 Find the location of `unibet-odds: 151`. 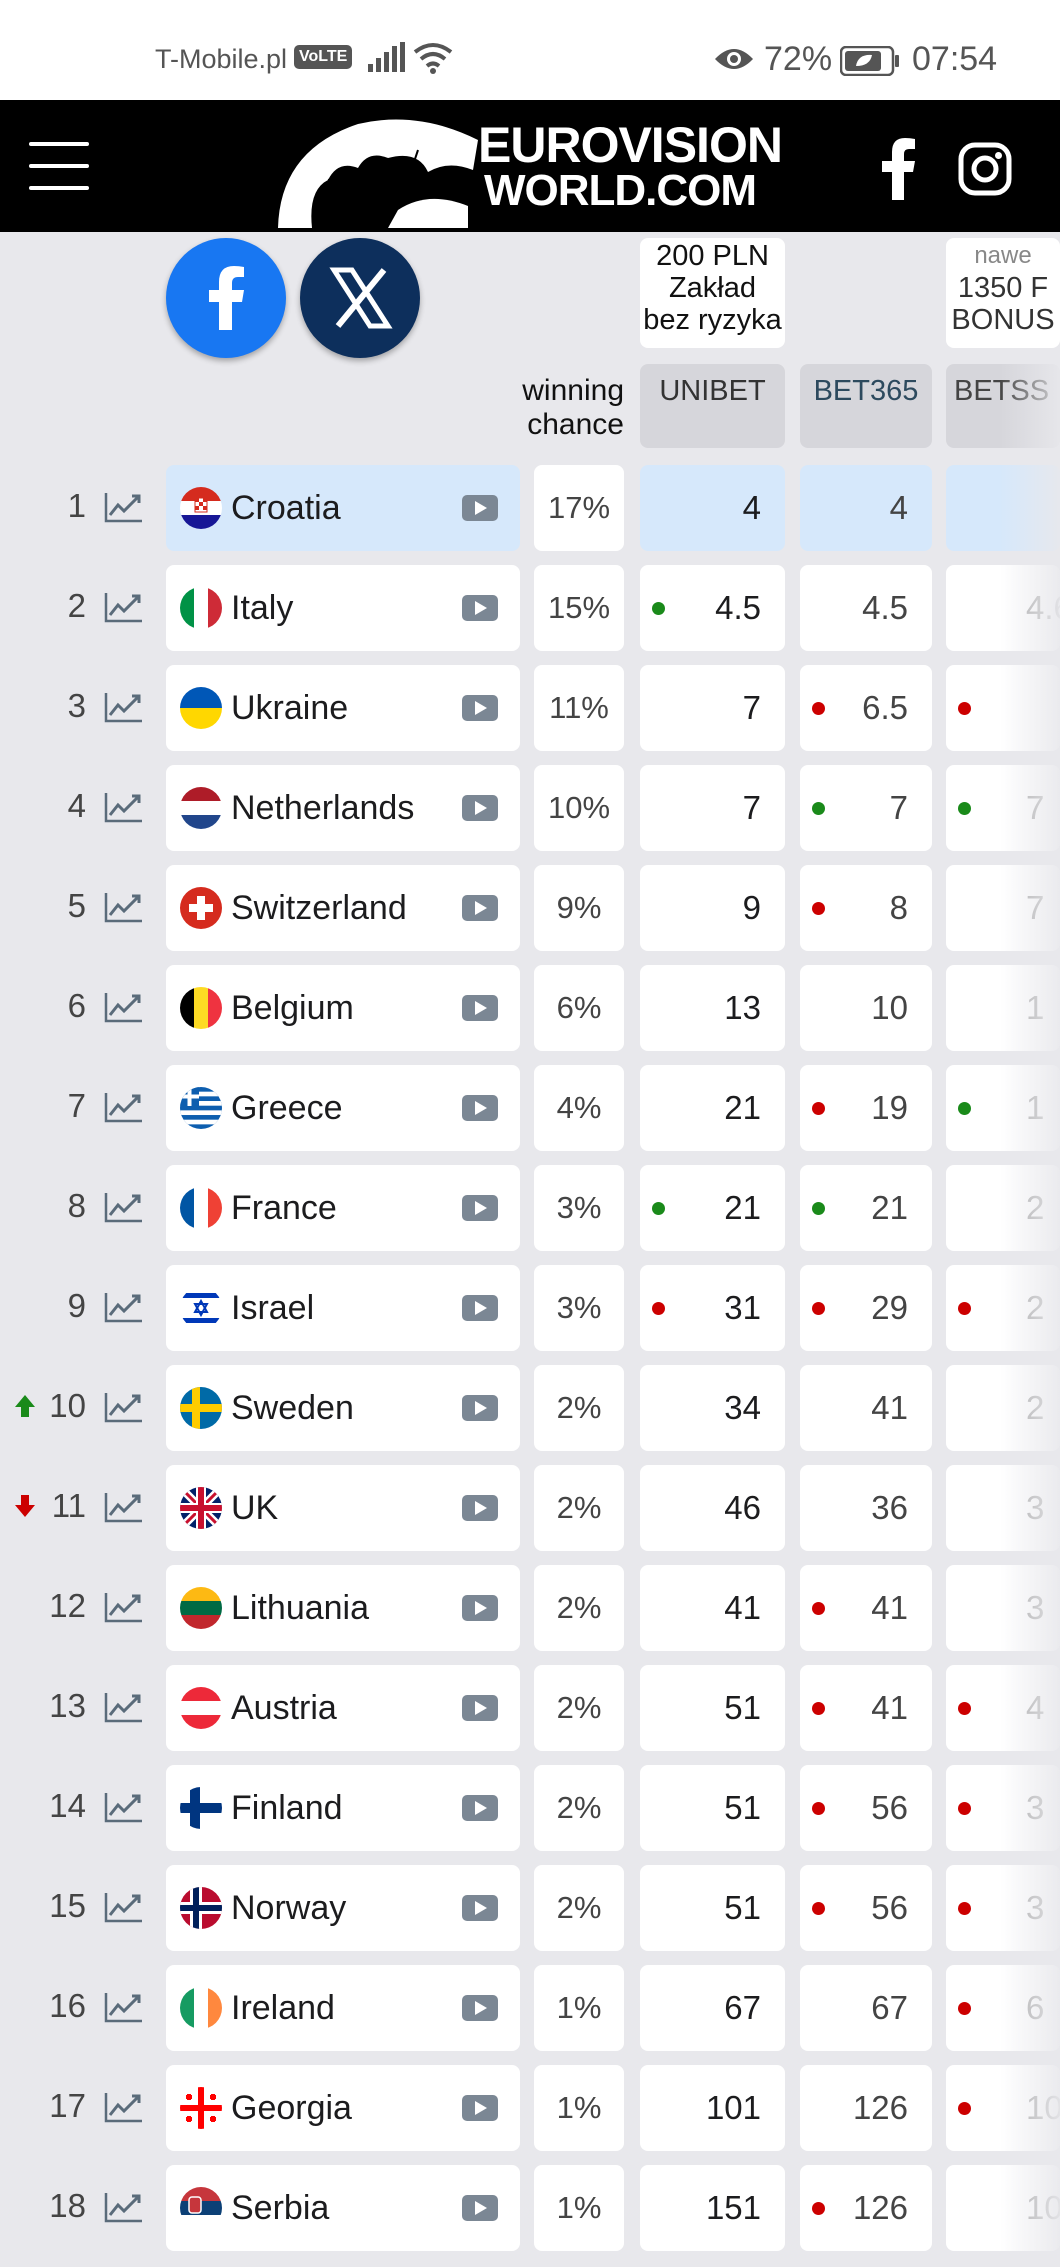

unibet-odds: 151 is located at coordinates (712, 2208).